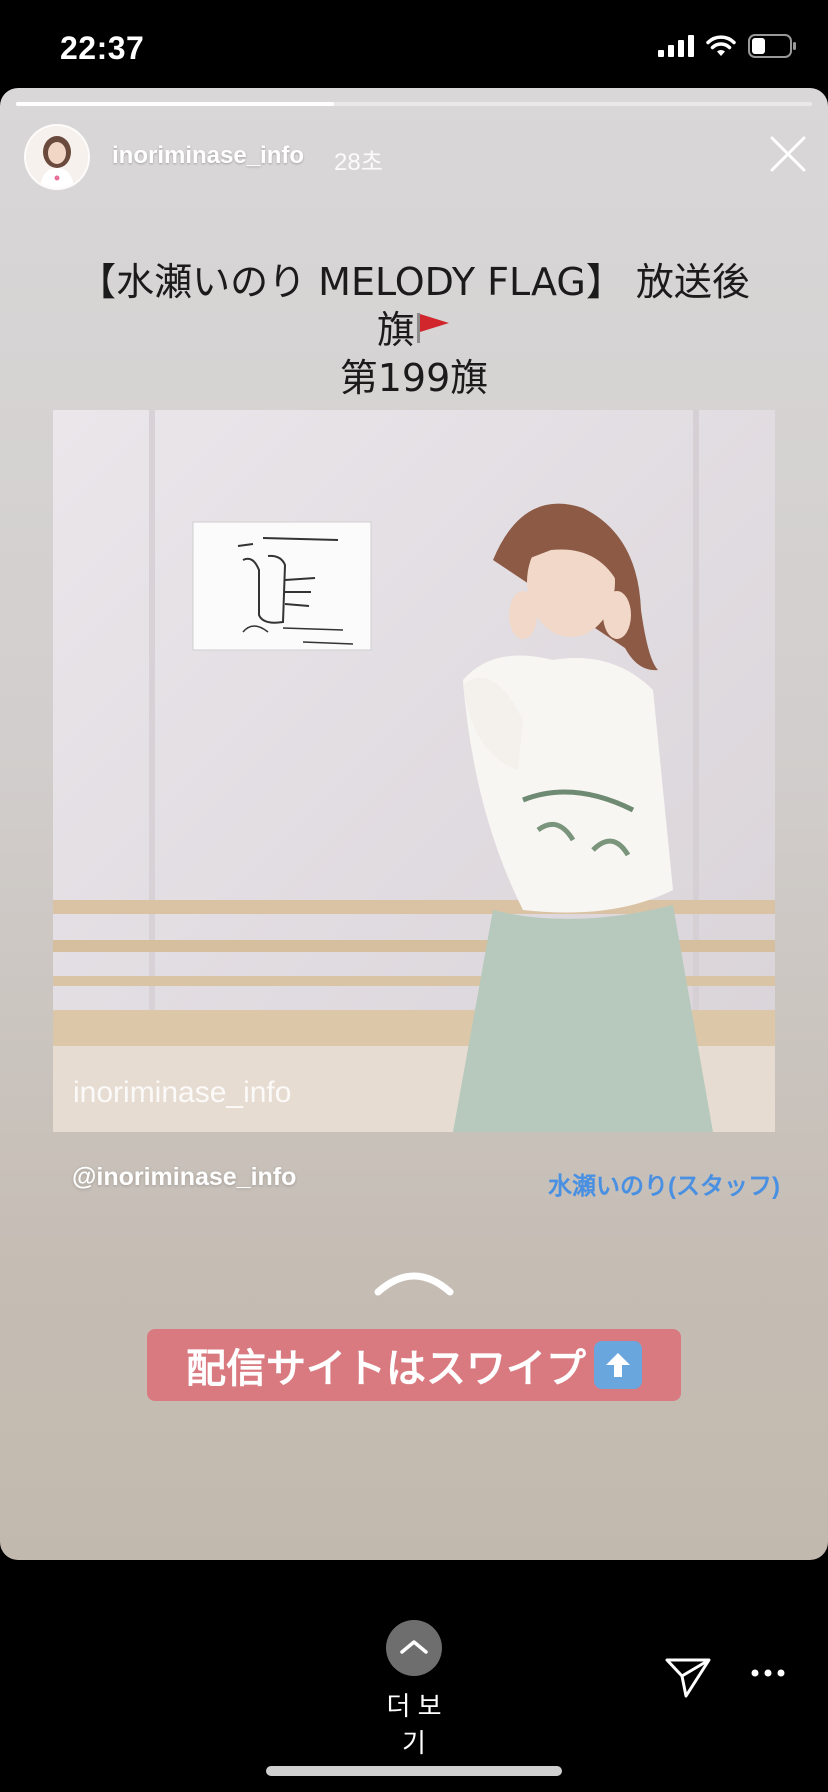 This screenshot has width=828, height=1792. I want to click on status-bar: 22:37, so click(414, 44).